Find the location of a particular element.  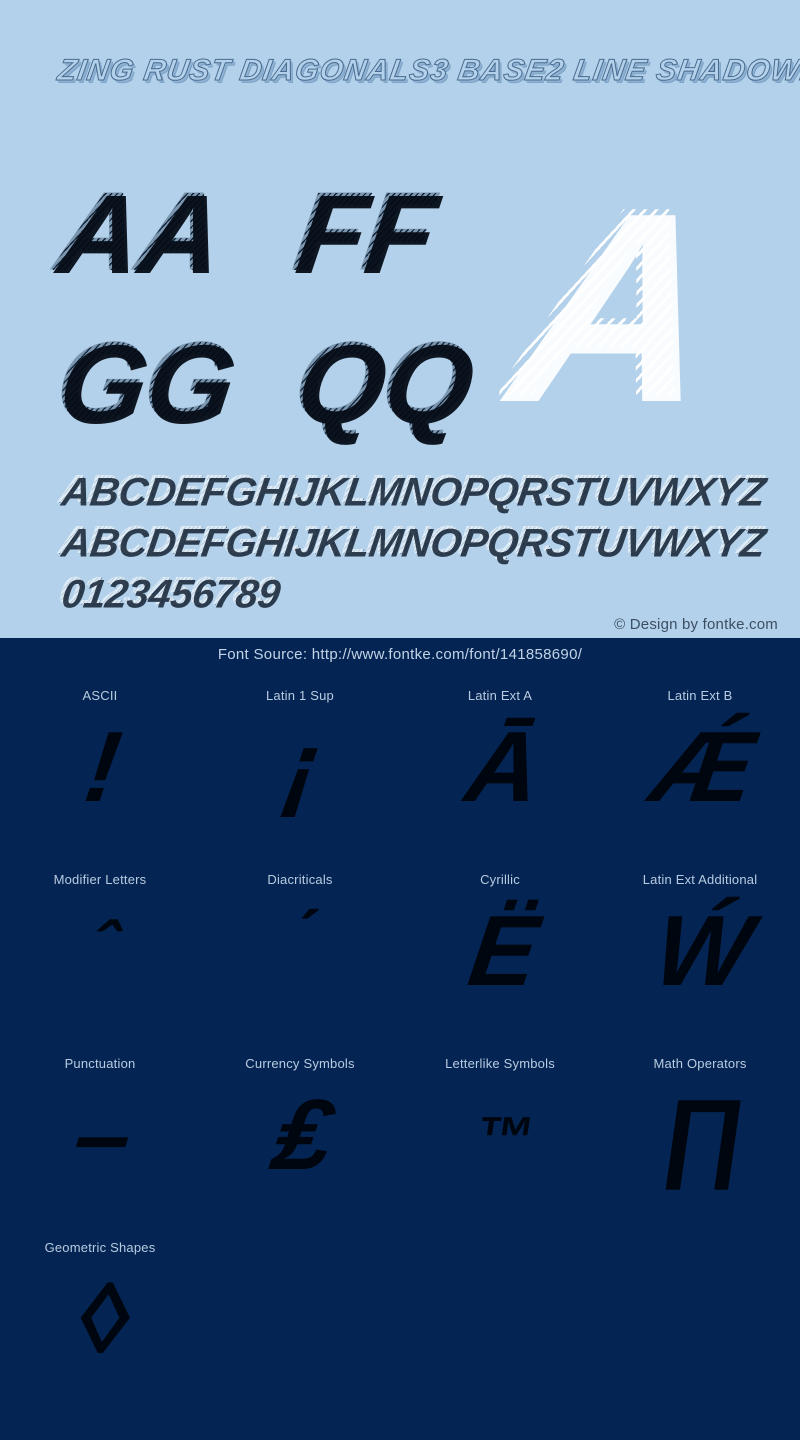

unicode-block-cell: Currency Symbols ₤ is located at coordinates (300, 1138).